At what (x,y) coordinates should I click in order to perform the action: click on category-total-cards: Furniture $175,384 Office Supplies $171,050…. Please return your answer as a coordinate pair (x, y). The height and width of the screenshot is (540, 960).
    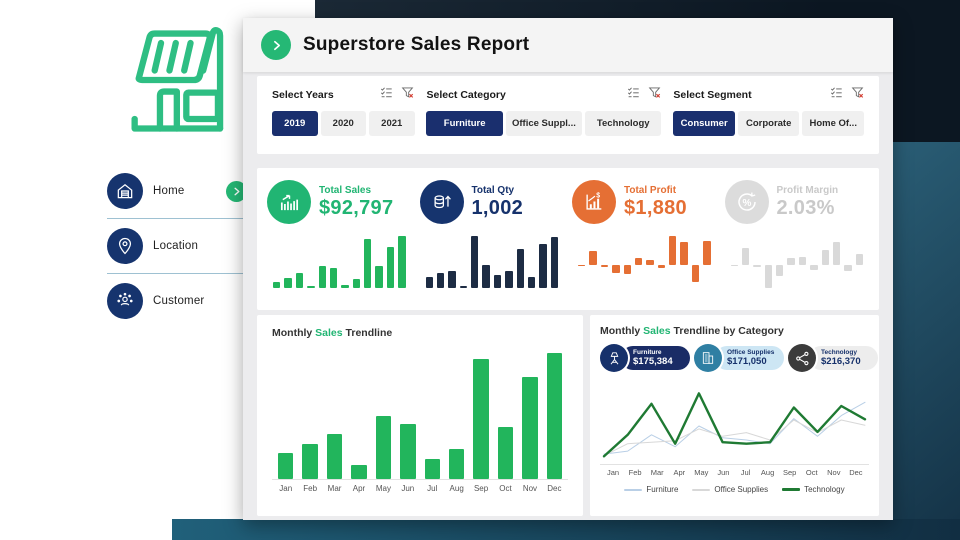
    Looking at the image, I should click on (739, 358).